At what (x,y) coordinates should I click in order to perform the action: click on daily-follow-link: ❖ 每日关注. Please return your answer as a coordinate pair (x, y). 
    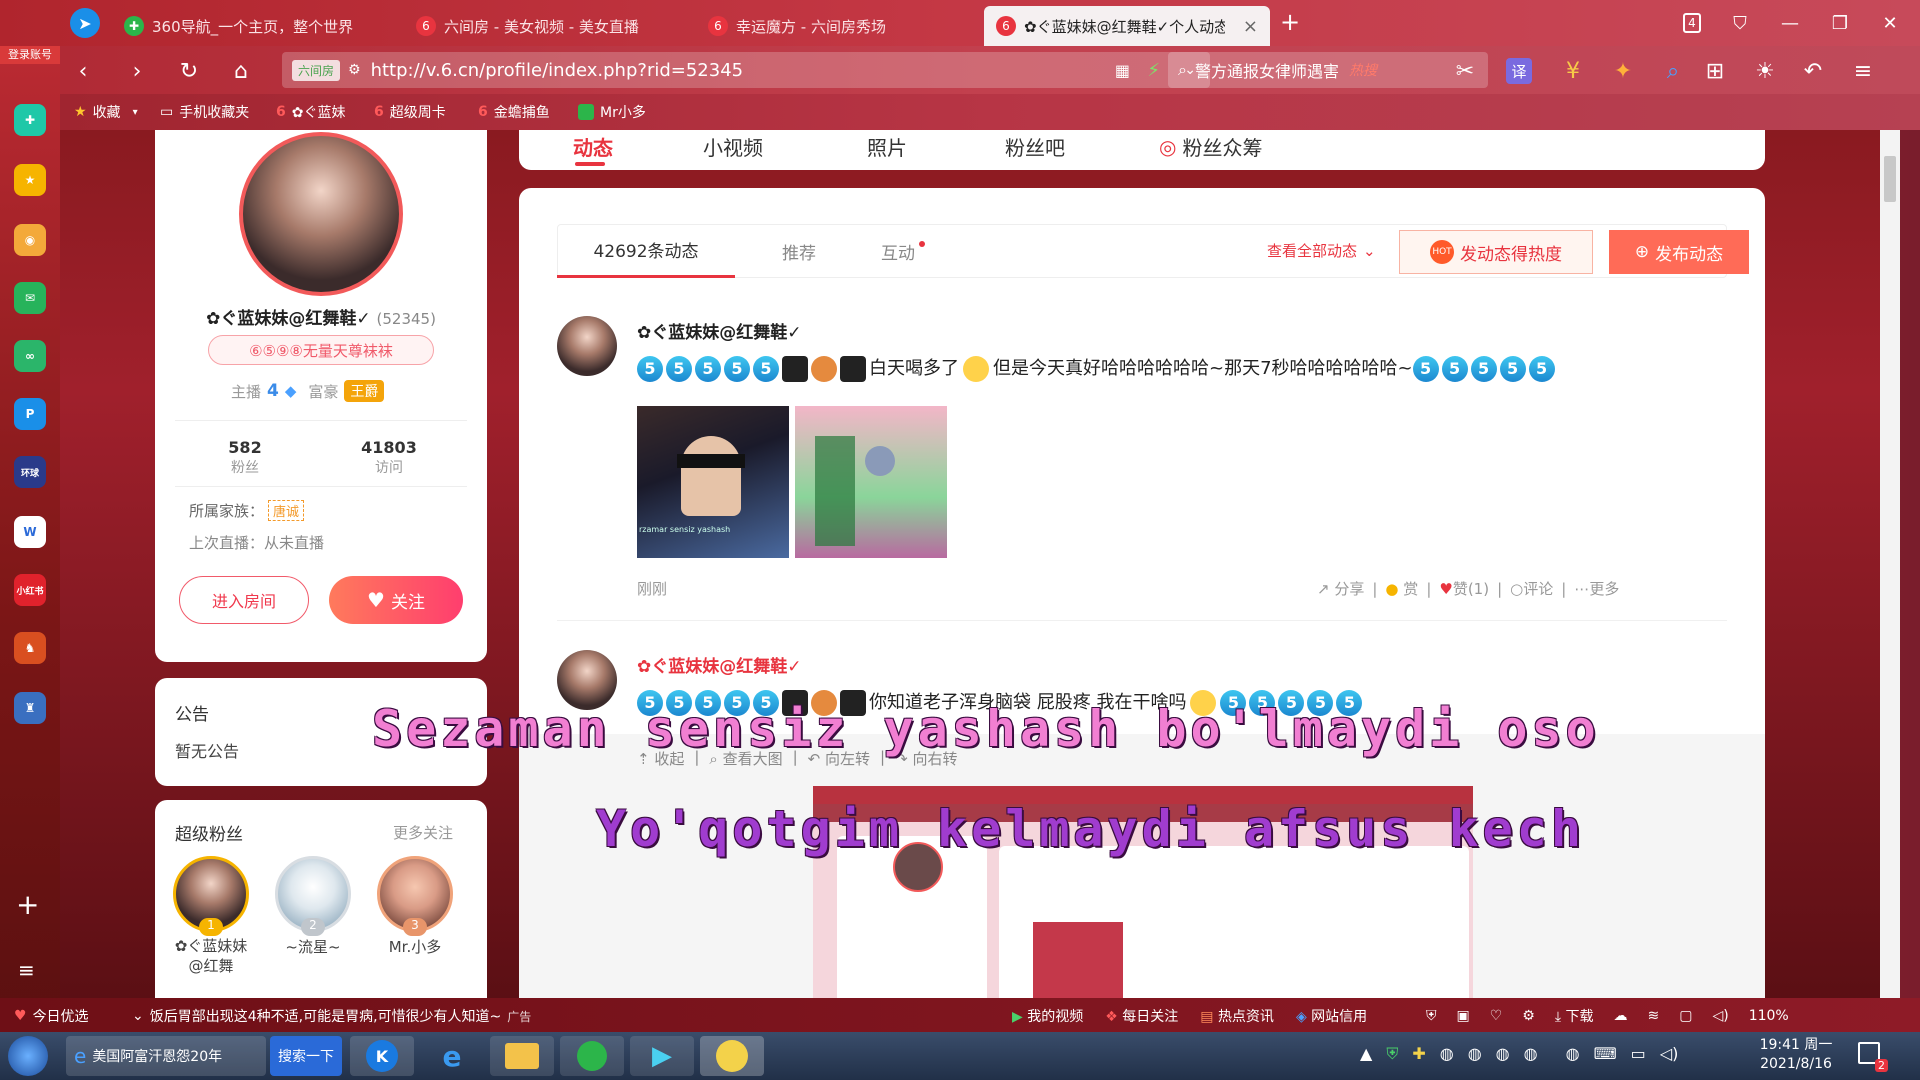
    Looking at the image, I should click on (1141, 1016).